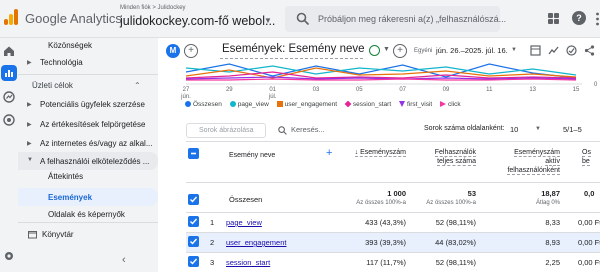  Describe the element at coordinates (191, 51) in the screenshot. I see `add-comparison-icon: +` at that location.